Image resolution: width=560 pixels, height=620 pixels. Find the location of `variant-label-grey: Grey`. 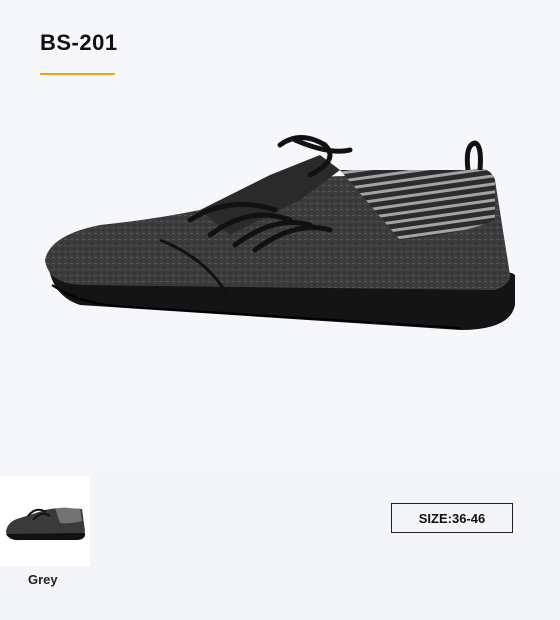

variant-label-grey: Grey is located at coordinates (43, 579).